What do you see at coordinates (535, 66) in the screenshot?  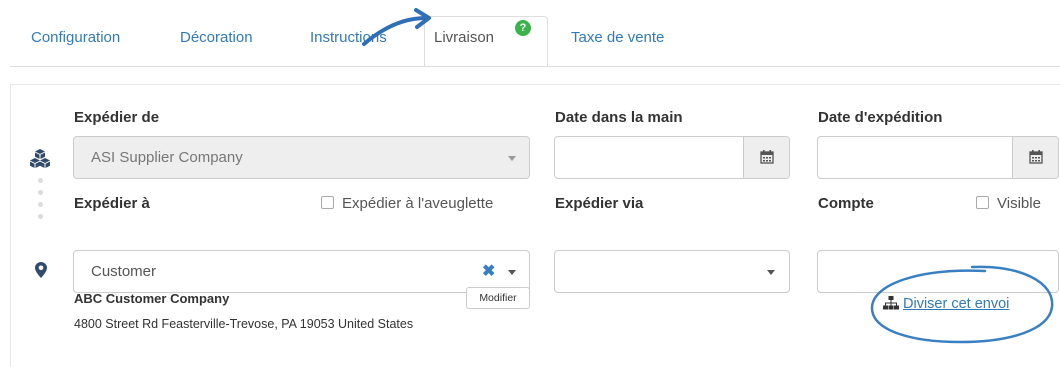 I see `tabs-divider` at bounding box center [535, 66].